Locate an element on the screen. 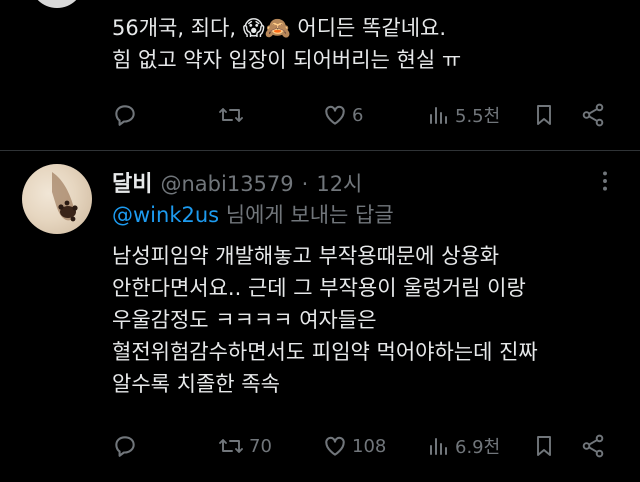 The image size is (640, 482). retweet-button is located at coordinates (233, 115).